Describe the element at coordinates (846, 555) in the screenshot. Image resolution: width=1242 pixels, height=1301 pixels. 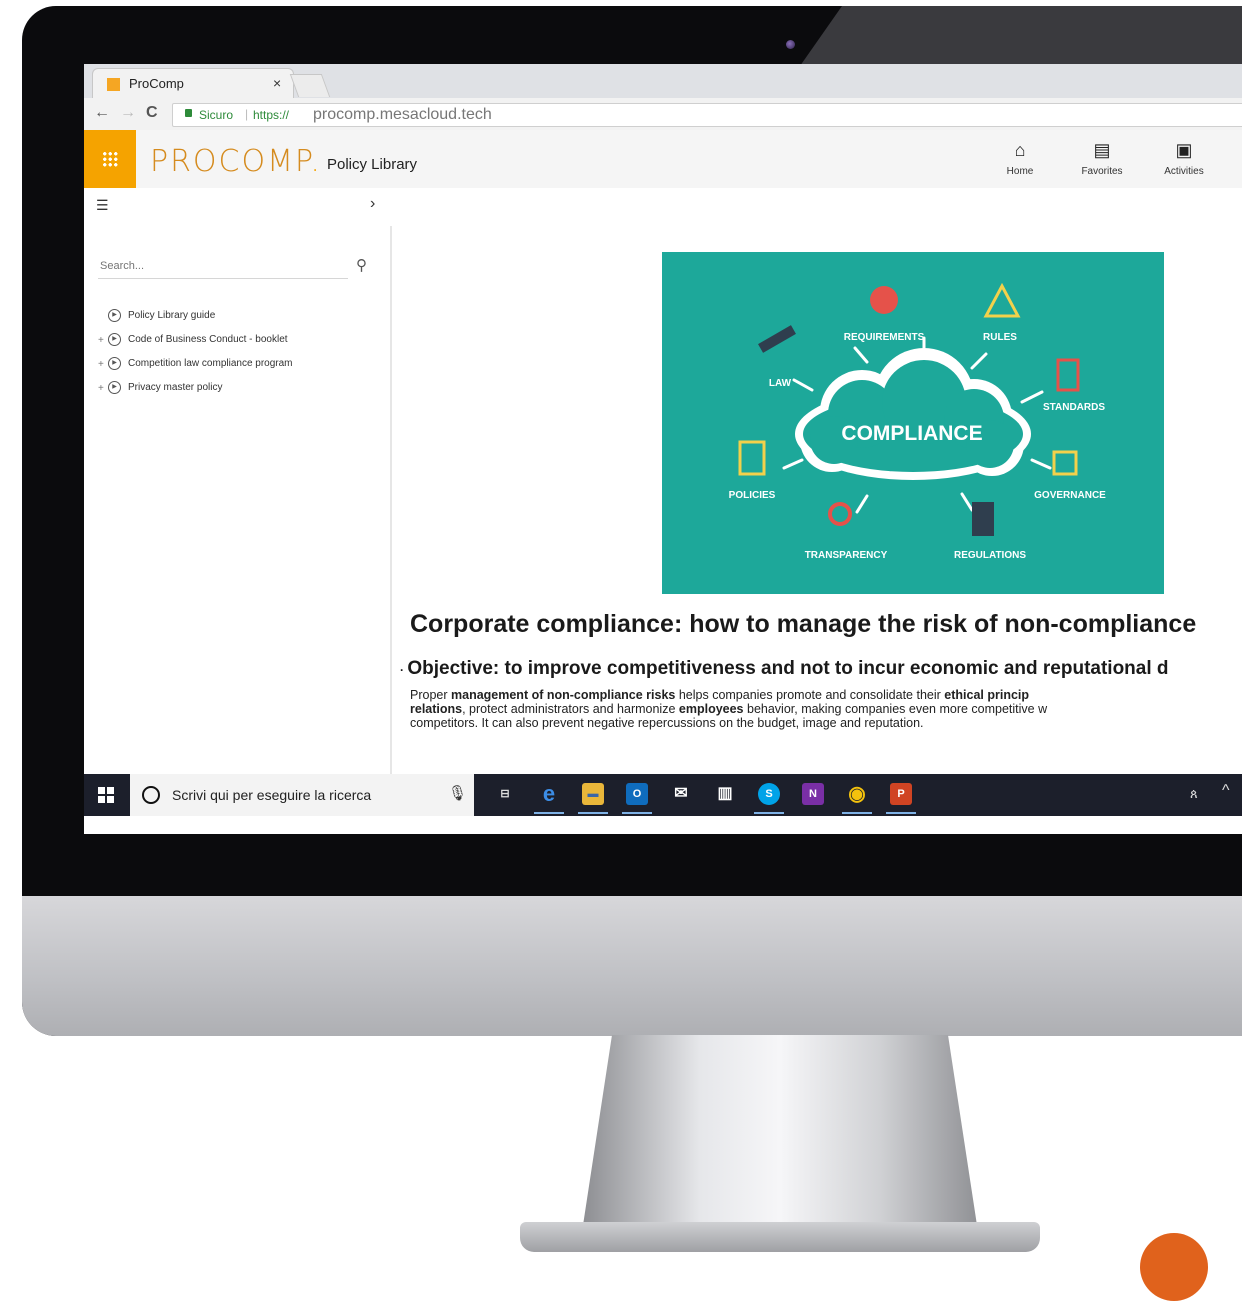
I see `hero-label-transparency: TRANSPARENCY` at that location.